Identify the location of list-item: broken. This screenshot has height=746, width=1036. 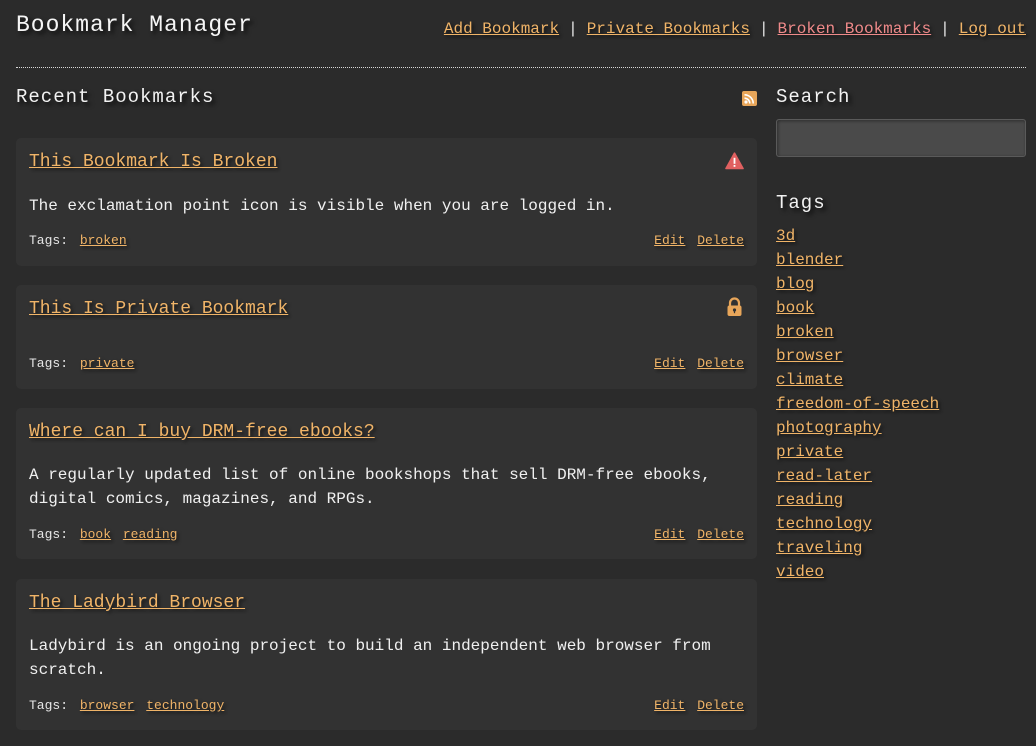
(857, 332).